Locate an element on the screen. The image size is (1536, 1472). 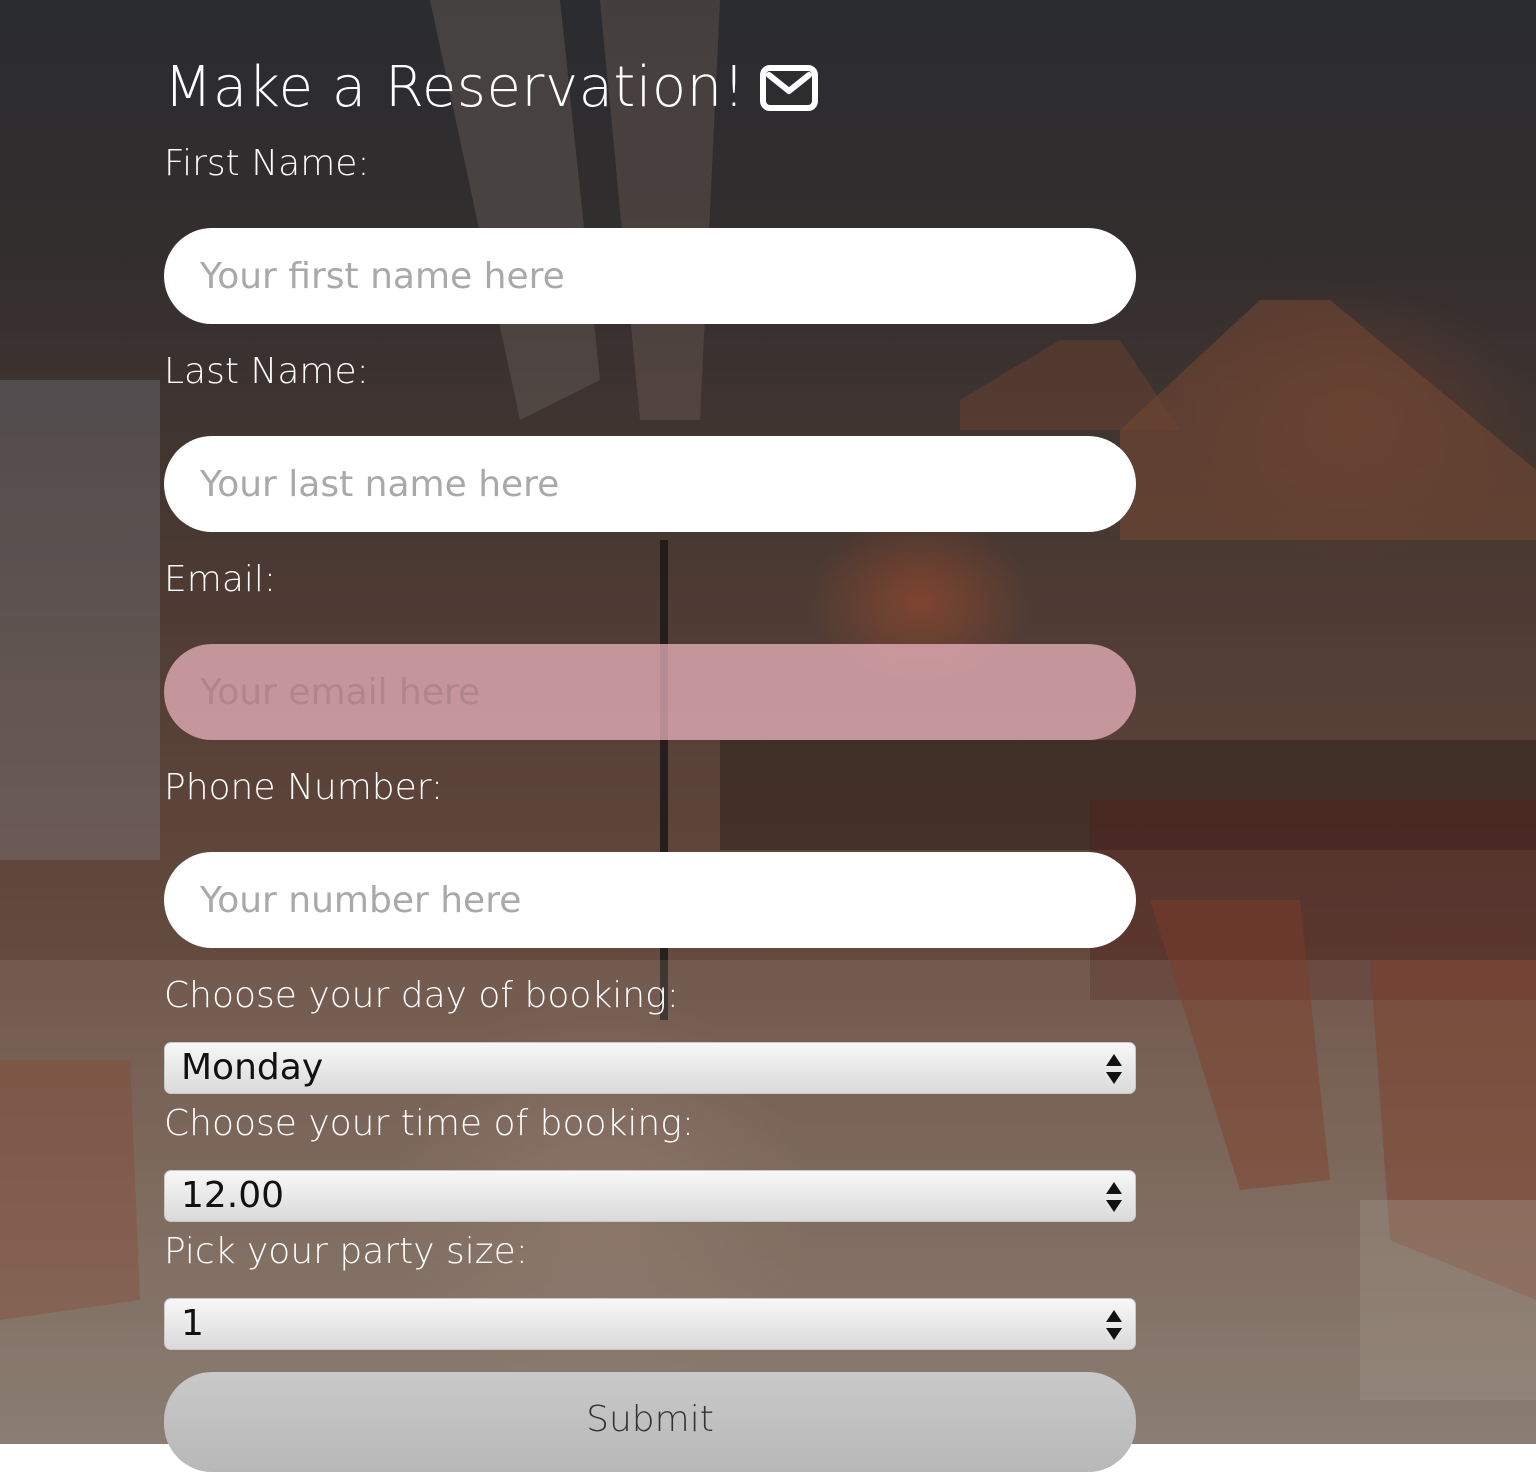
day-select: Monday is located at coordinates (650, 1068).